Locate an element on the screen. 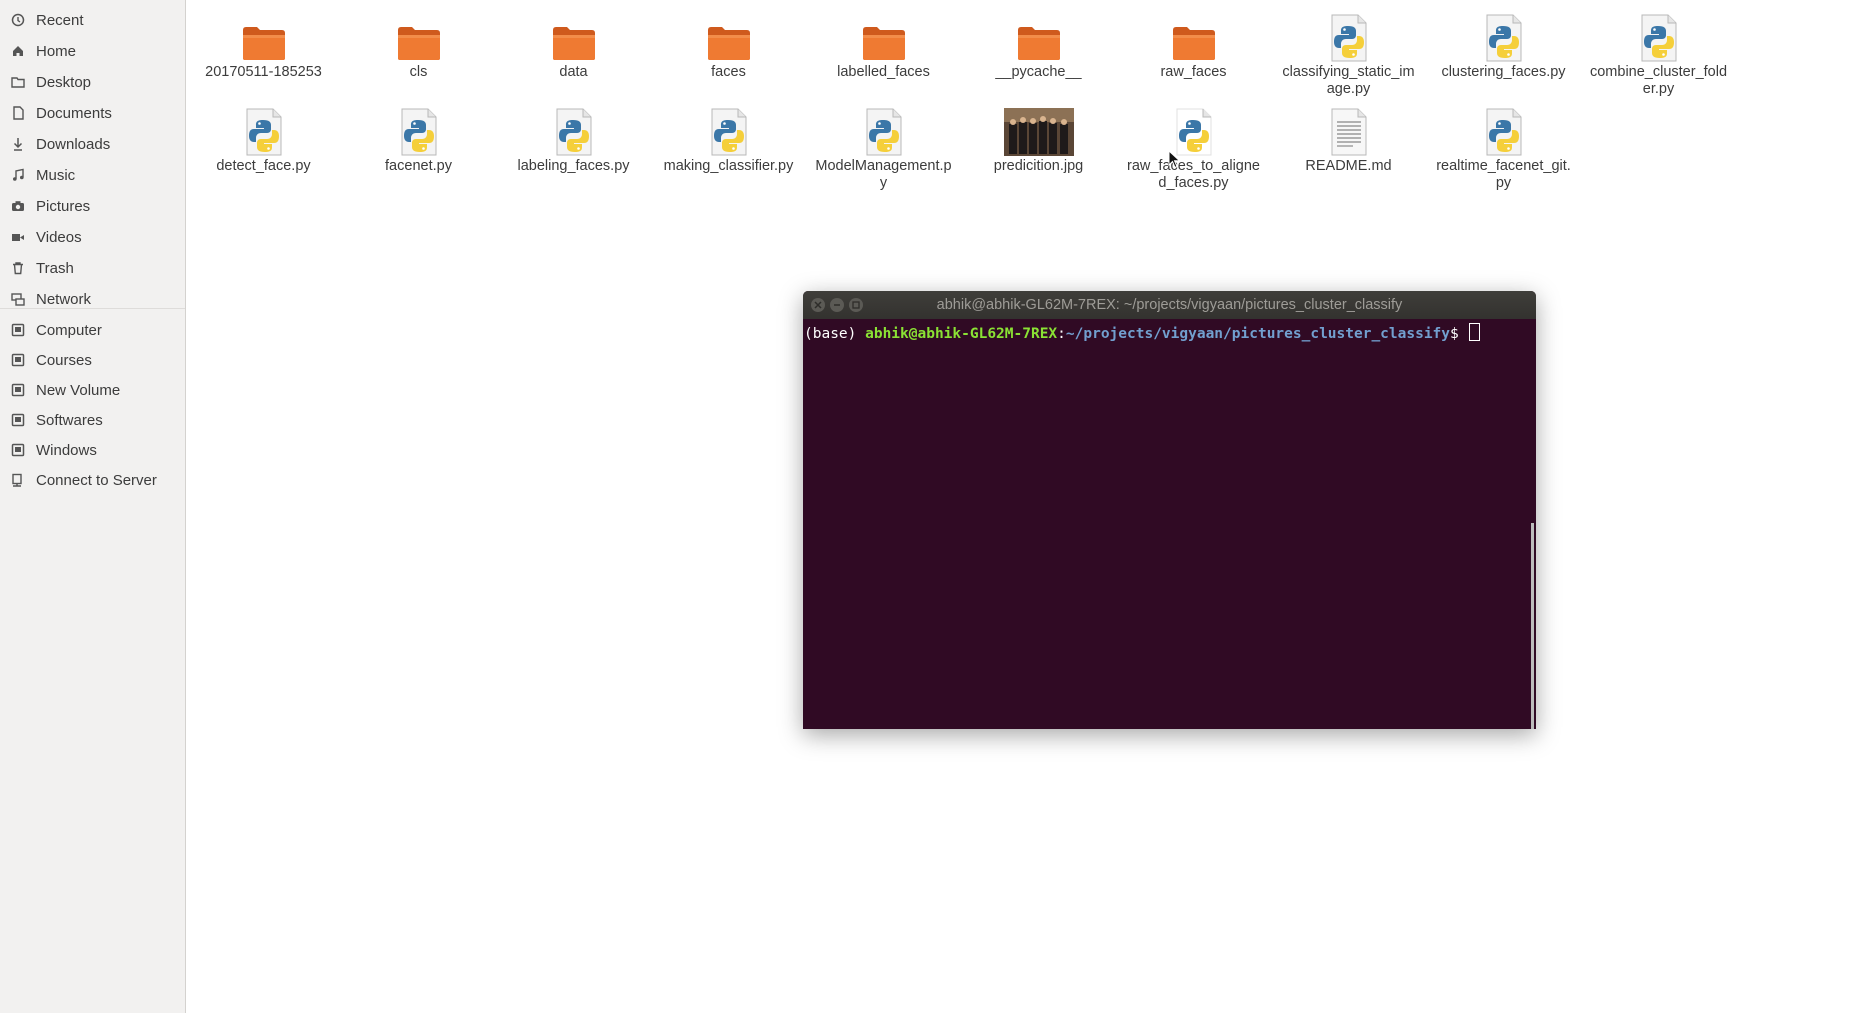  server-icon is located at coordinates (18, 480).